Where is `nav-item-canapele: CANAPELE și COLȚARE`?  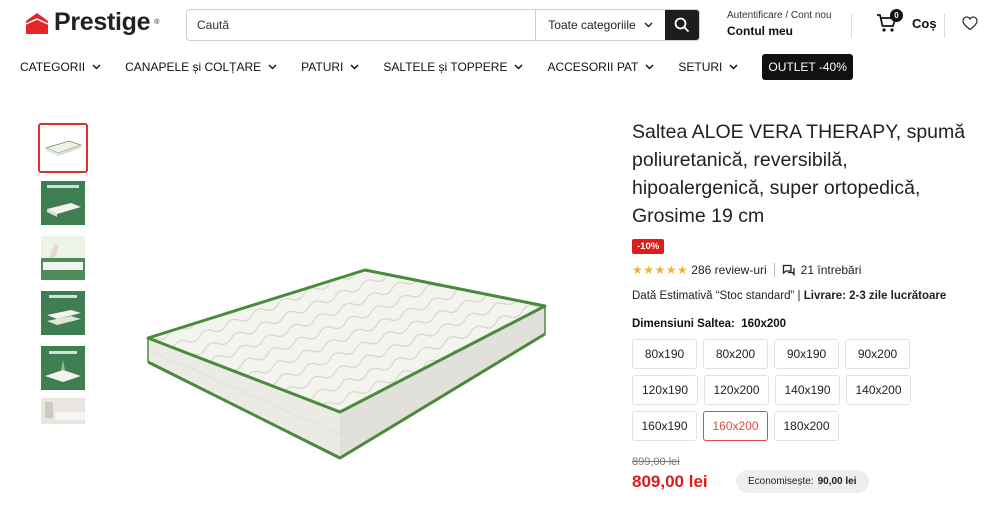 nav-item-canapele: CANAPELE și COLȚARE is located at coordinates (201, 67).